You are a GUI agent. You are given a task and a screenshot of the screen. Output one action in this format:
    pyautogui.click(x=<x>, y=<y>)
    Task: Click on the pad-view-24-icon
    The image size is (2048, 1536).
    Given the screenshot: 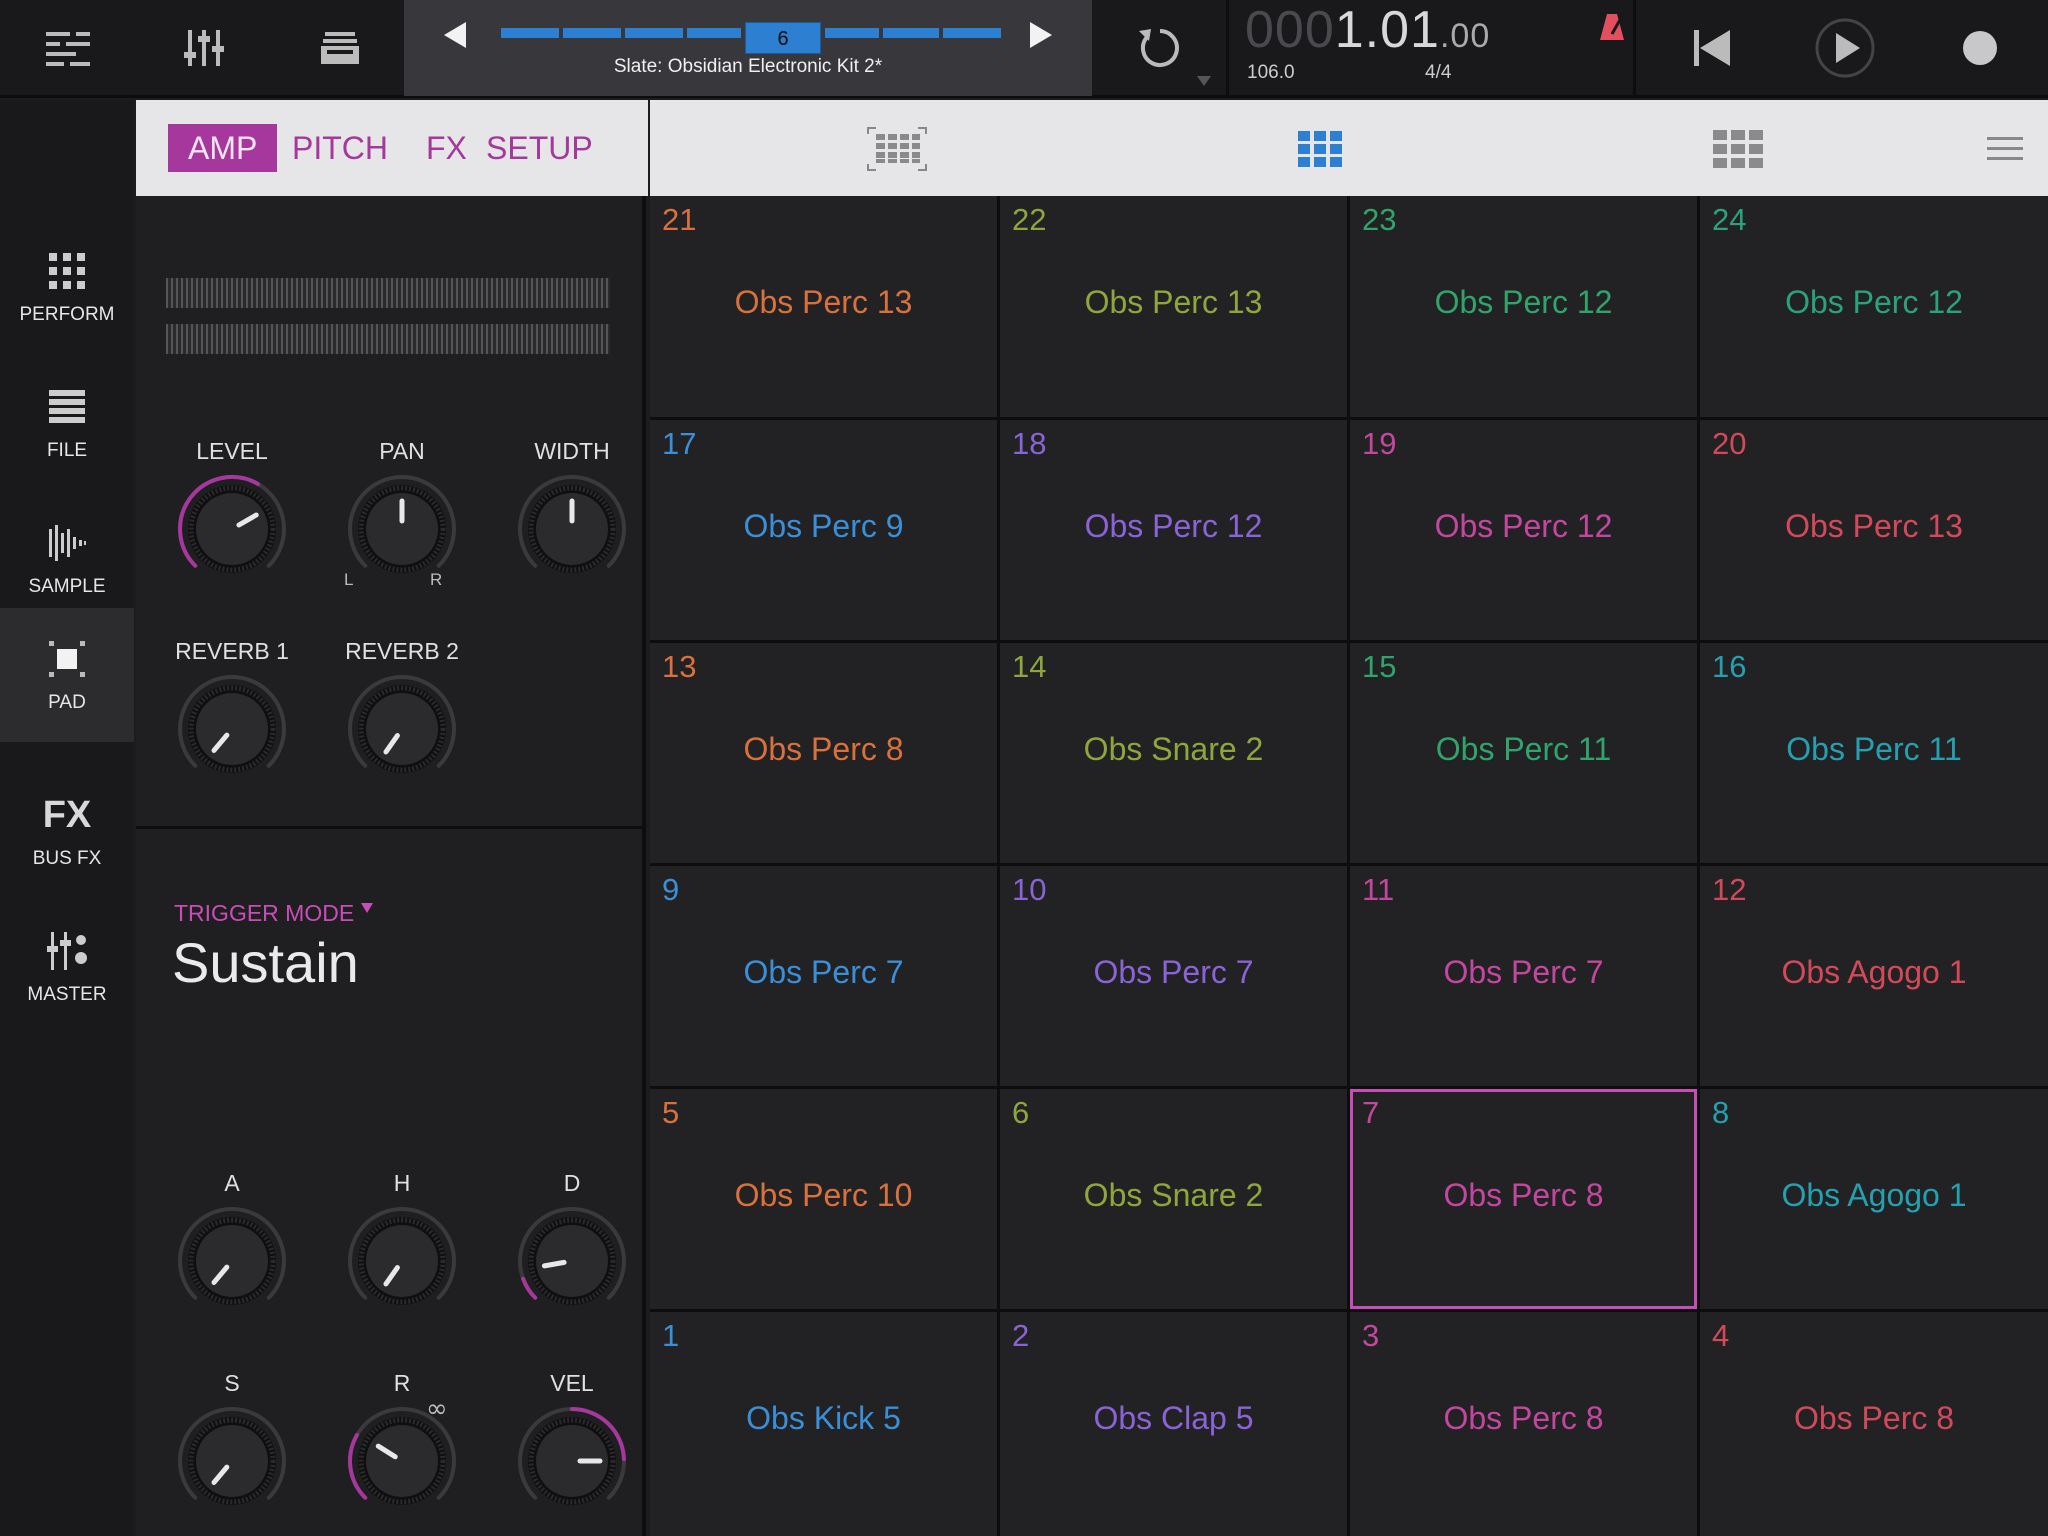 What is the action you would take?
    pyautogui.click(x=1320, y=149)
    